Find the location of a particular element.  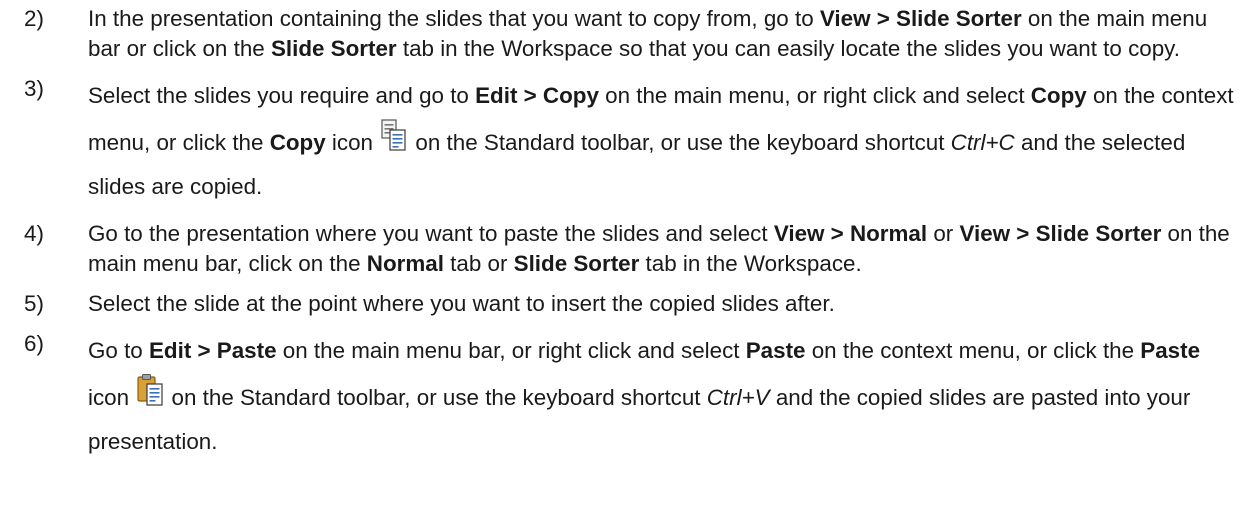

bold-term: Normal is located at coordinates (405, 263).